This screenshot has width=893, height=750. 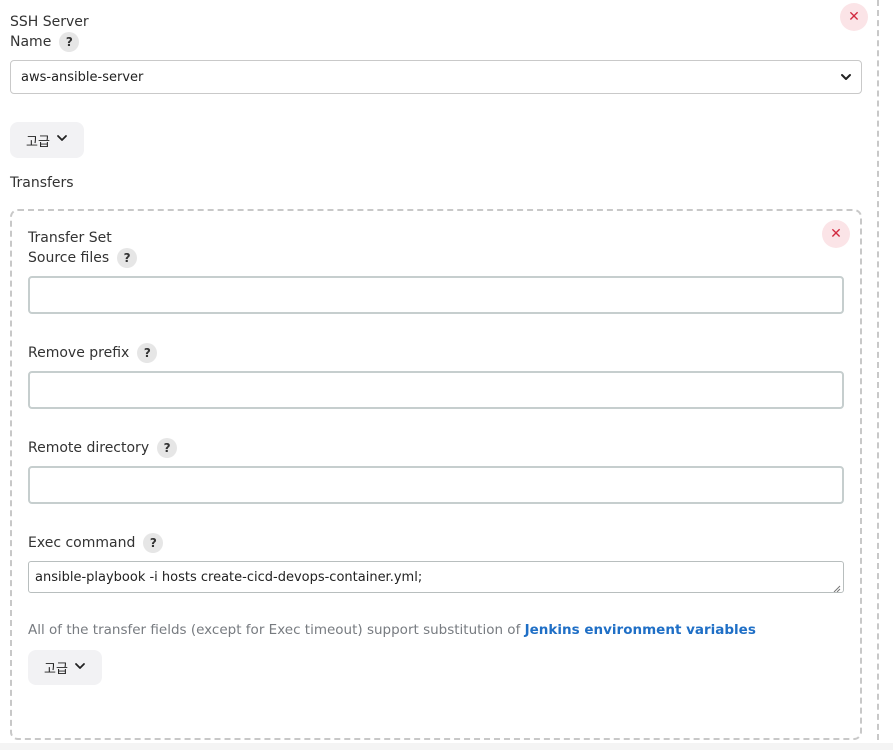 I want to click on source-files-label-row: Source files ?, so click(x=83, y=258).